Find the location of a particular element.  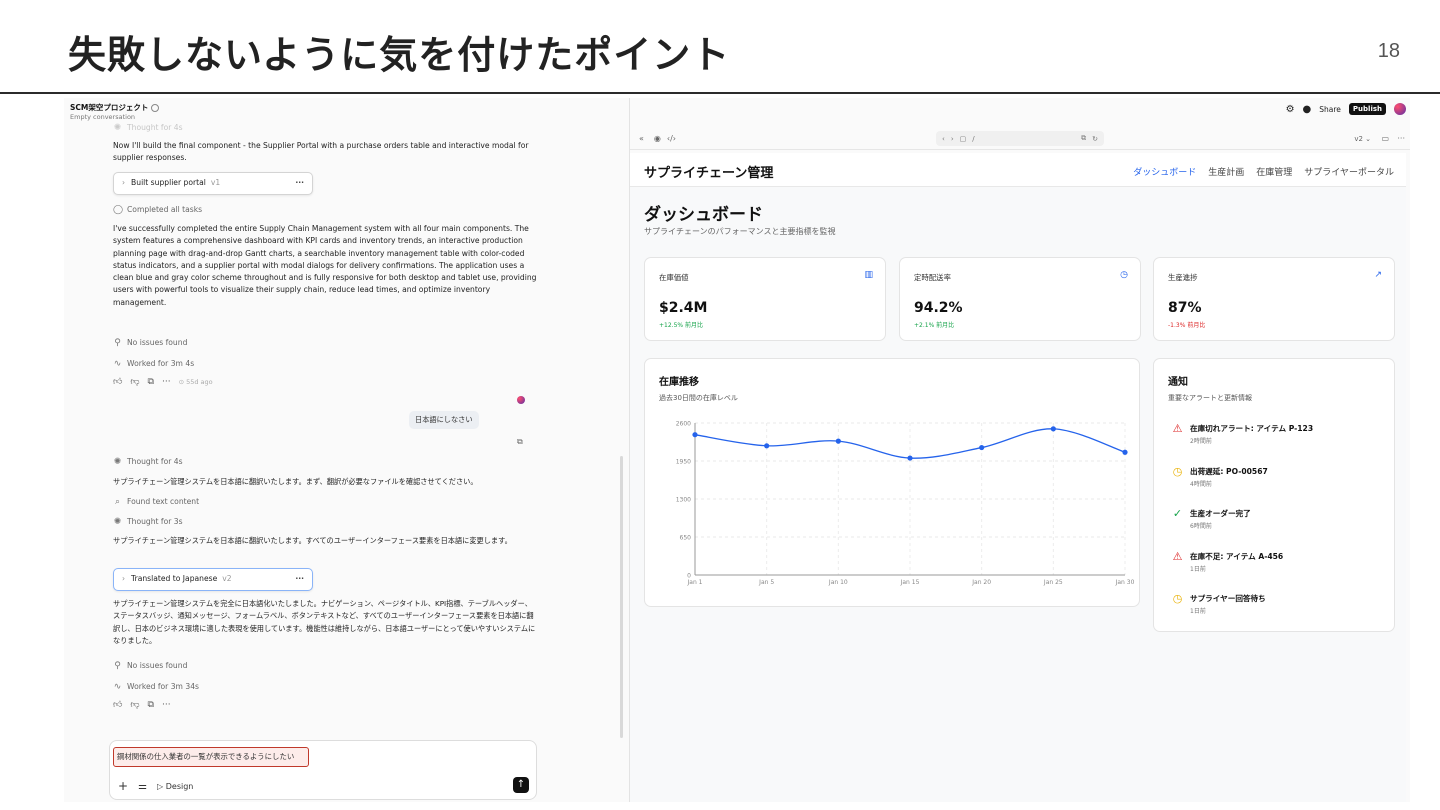

collapse-icon: « is located at coordinates (641, 138).